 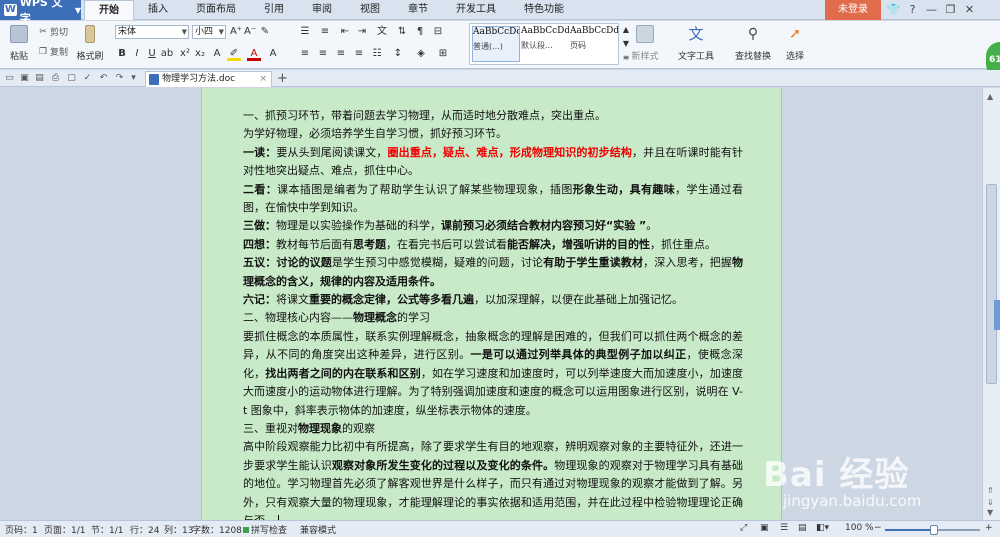 I want to click on italic-icon: I, so click(x=137, y=54).